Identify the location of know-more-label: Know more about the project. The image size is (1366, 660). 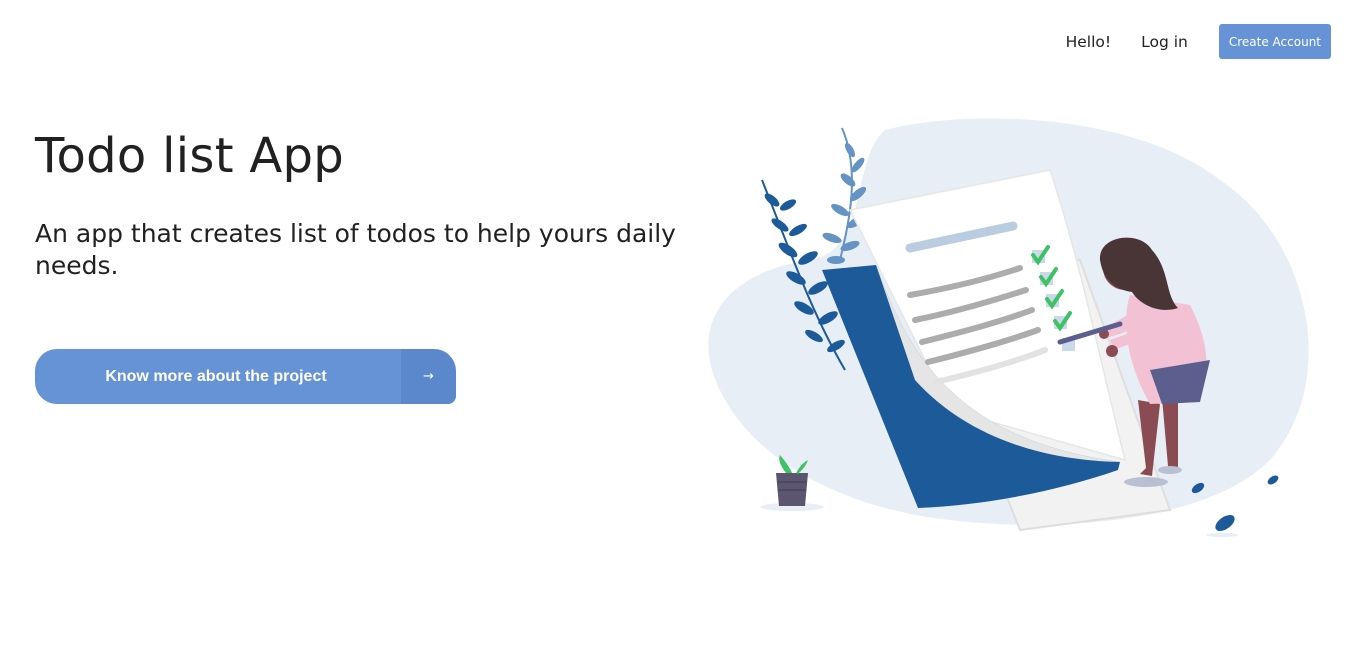
(218, 376).